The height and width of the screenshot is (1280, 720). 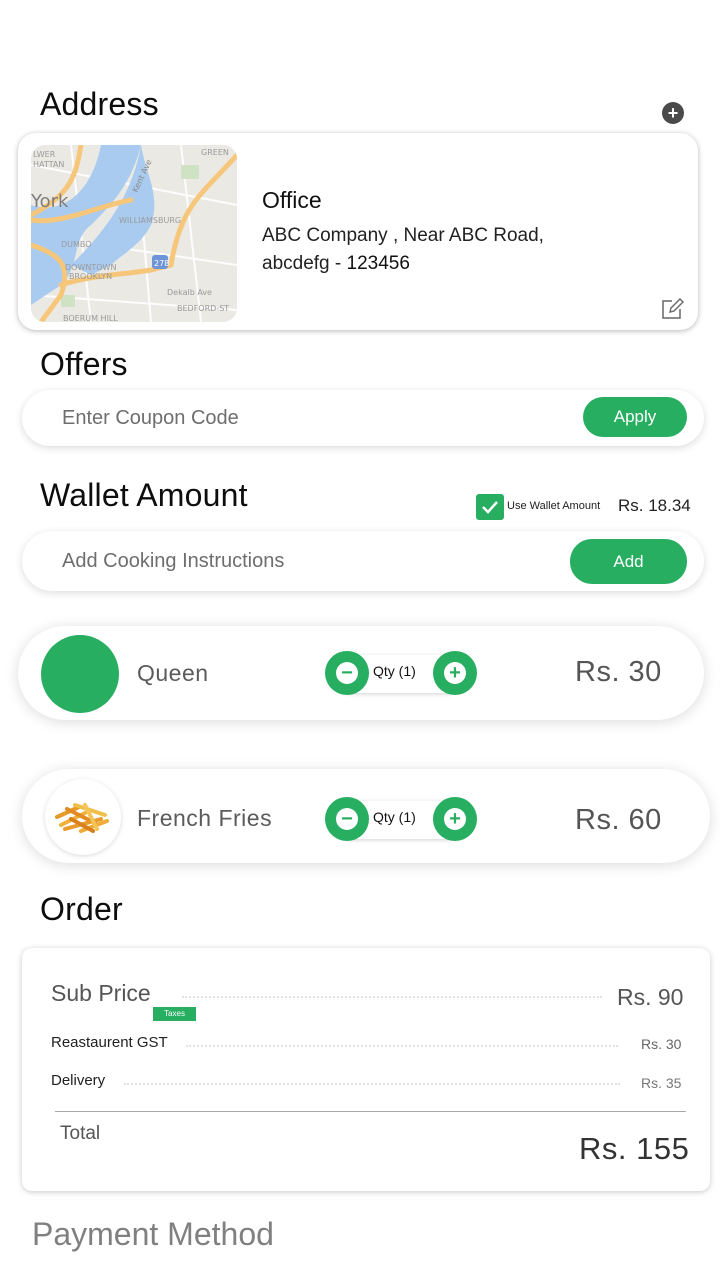 What do you see at coordinates (661, 1083) in the screenshot?
I see `delivery-value: Rs. 35` at bounding box center [661, 1083].